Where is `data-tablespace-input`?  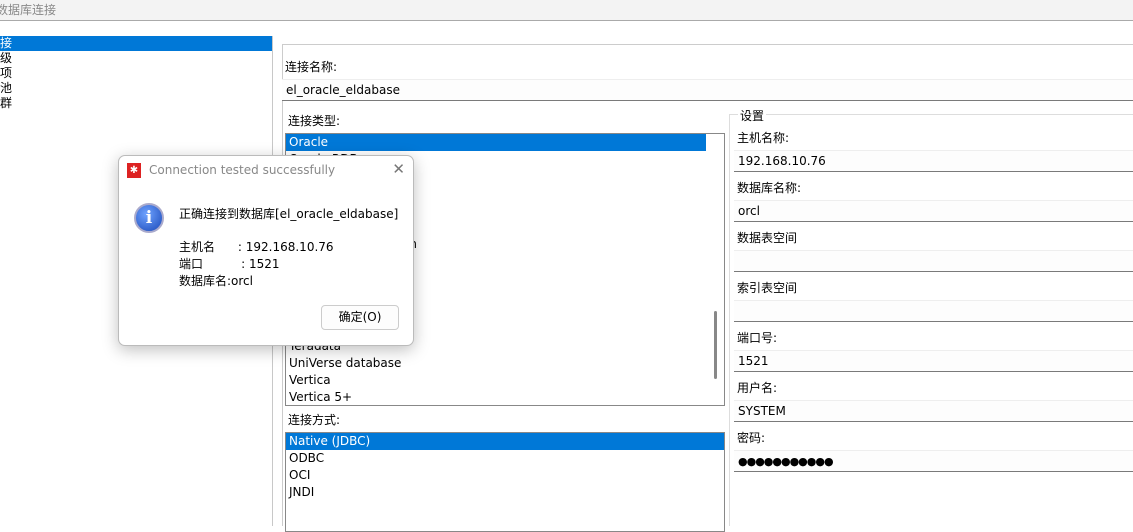
data-tablespace-input is located at coordinates (933, 261).